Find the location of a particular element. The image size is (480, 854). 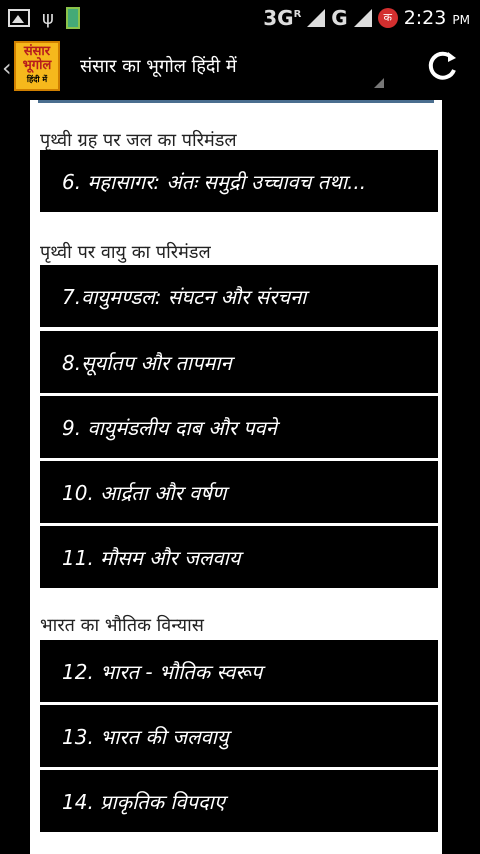

list-item: 8.सूर्यातप और तापमान is located at coordinates (239, 362).